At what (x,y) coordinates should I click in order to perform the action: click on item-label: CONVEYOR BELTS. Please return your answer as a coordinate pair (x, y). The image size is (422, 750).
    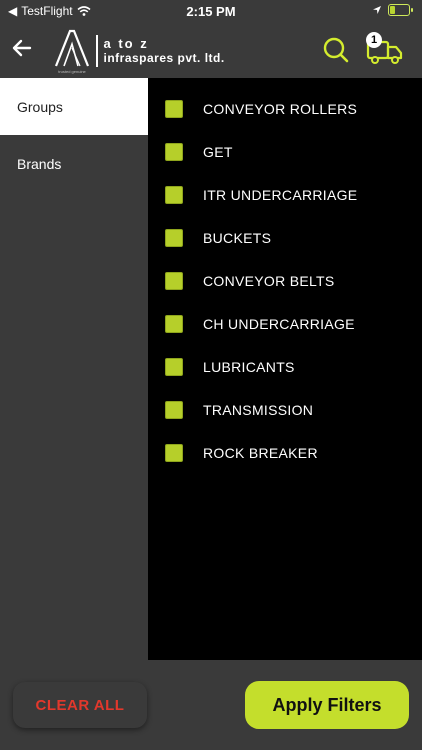
    Looking at the image, I should click on (269, 280).